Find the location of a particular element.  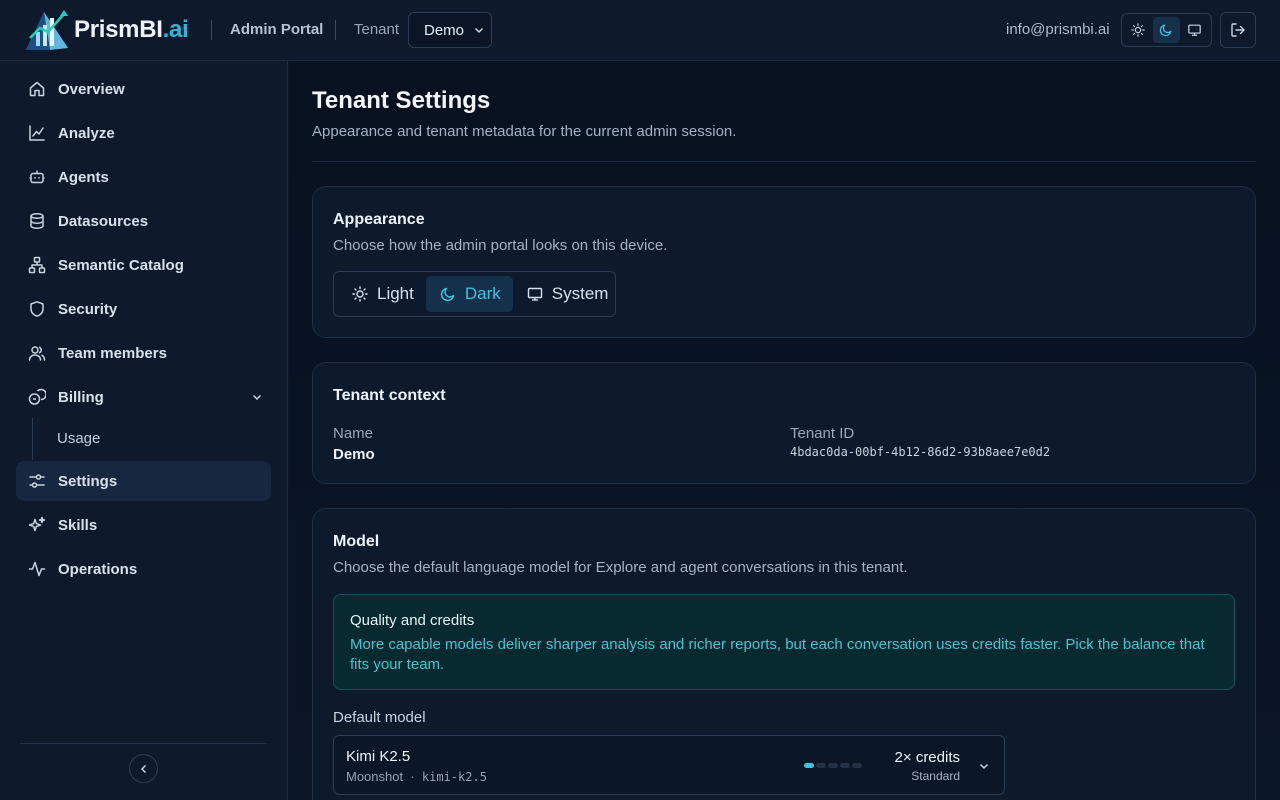

default-model-label: Default model is located at coordinates (379, 717).